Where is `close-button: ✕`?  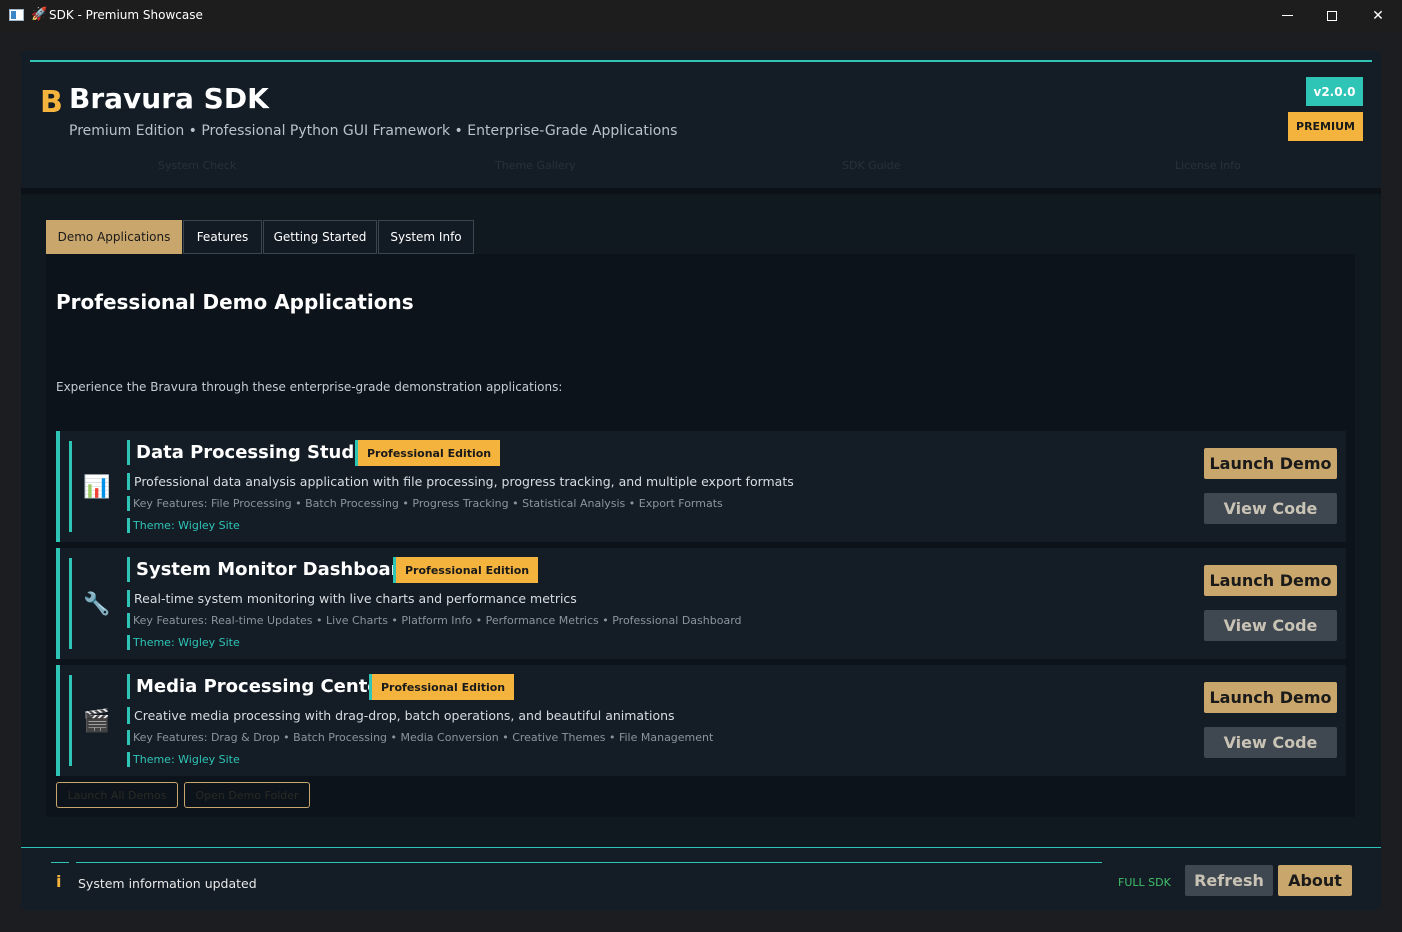 close-button: ✕ is located at coordinates (1378, 15).